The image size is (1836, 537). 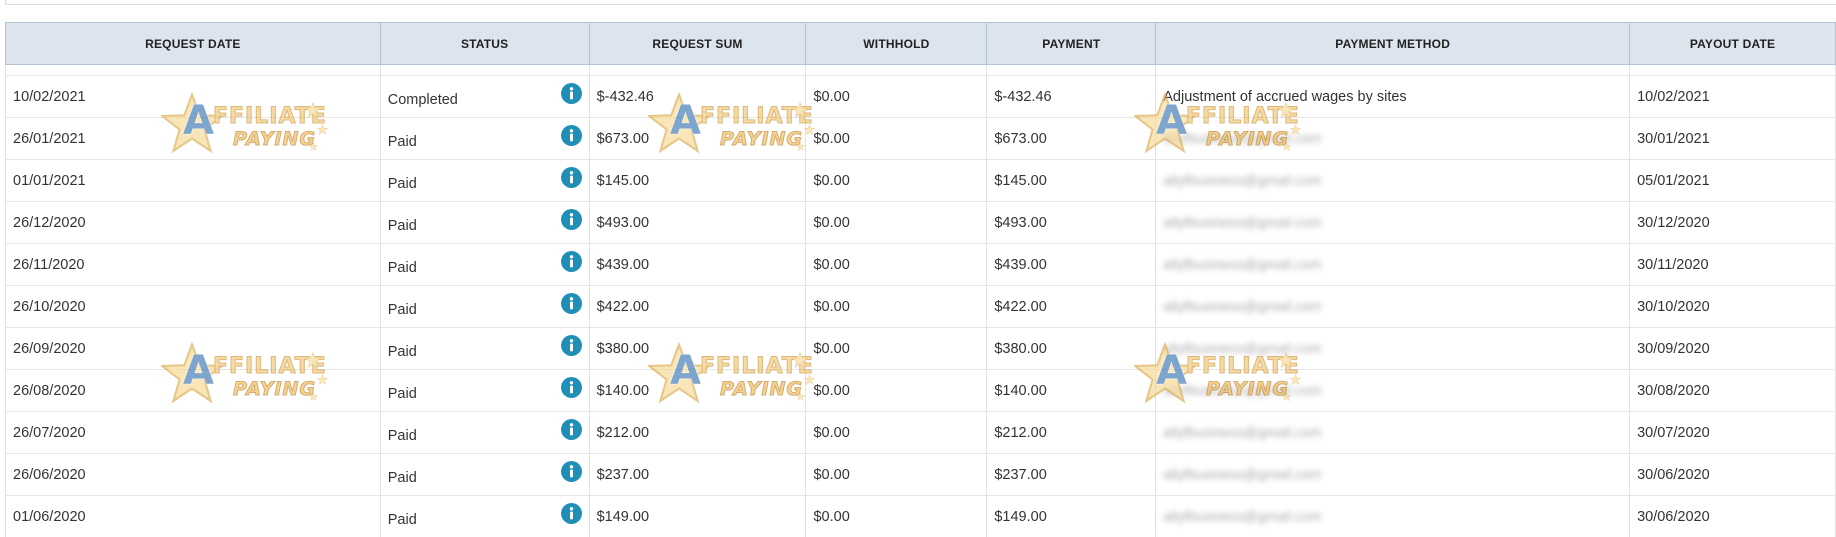 I want to click on request-sum: $380.00, so click(x=623, y=348).